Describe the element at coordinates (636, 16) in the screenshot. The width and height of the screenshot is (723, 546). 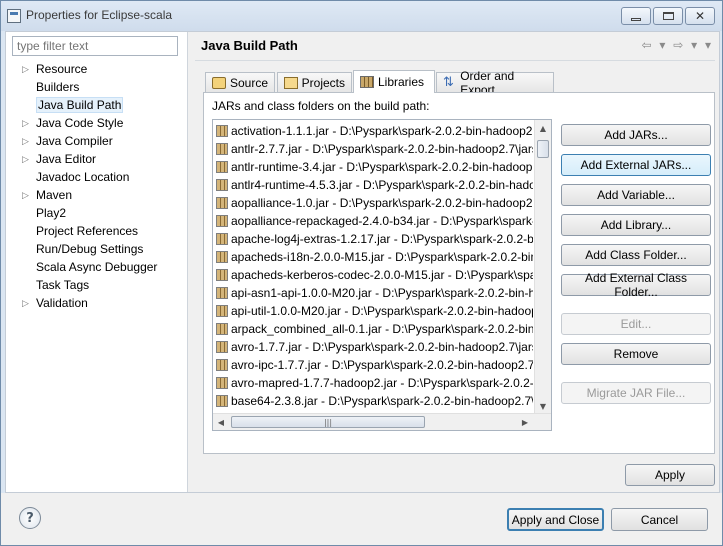
I see `minimize-button` at that location.